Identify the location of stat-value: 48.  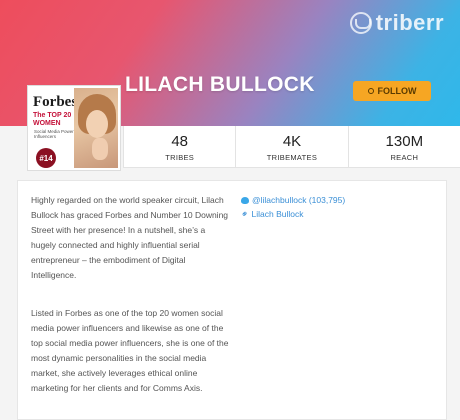
(179, 141).